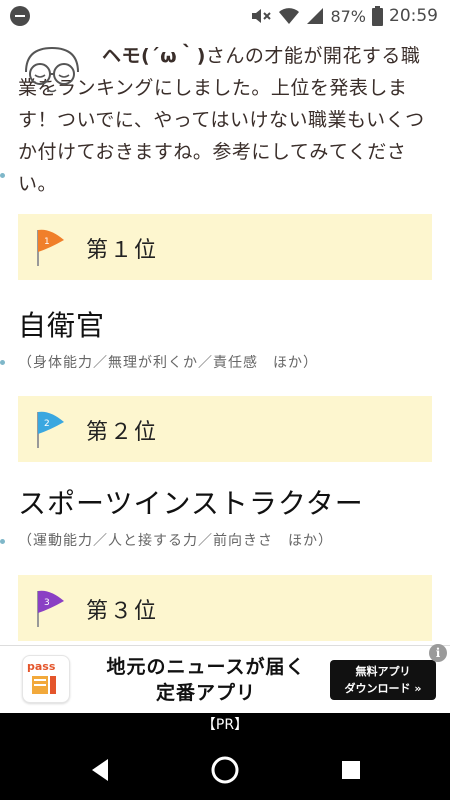 The image size is (450, 800). I want to click on pr-label: 【PR】, so click(225, 725).